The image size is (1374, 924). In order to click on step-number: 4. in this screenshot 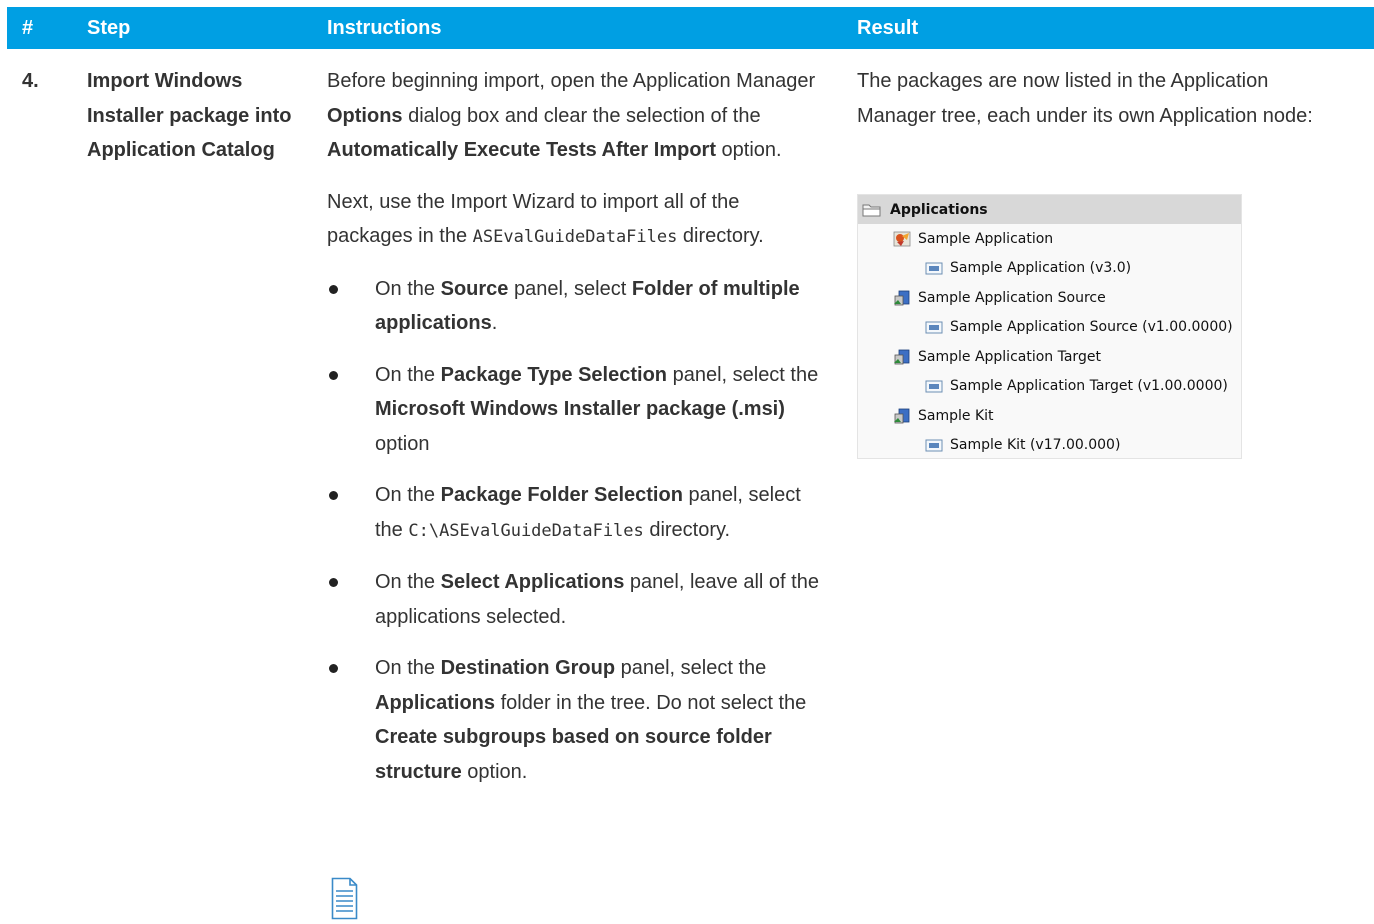, I will do `click(30, 81)`.